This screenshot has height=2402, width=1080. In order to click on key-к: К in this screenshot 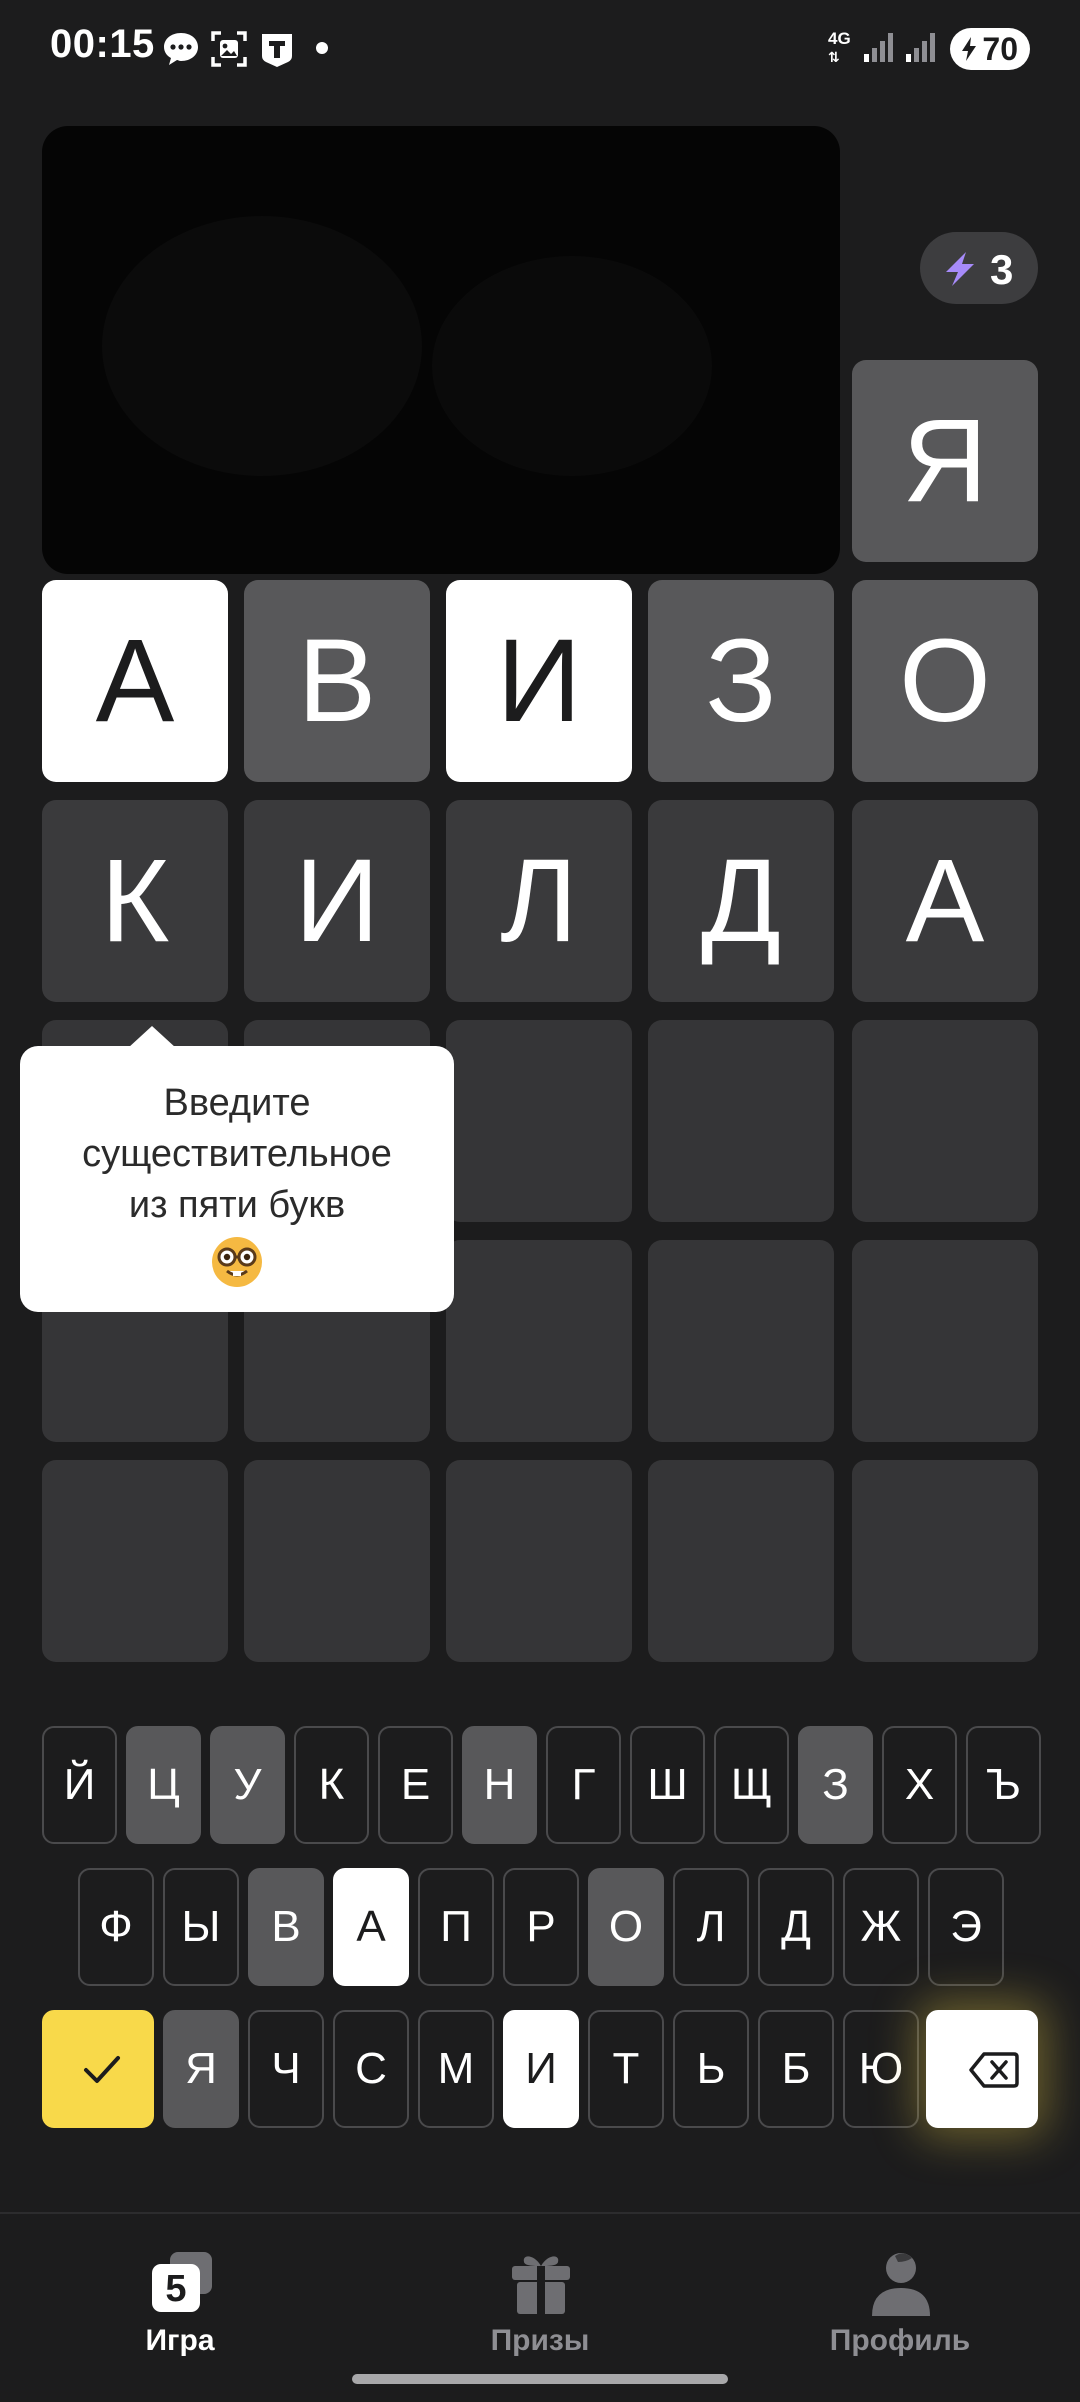, I will do `click(331, 1785)`.